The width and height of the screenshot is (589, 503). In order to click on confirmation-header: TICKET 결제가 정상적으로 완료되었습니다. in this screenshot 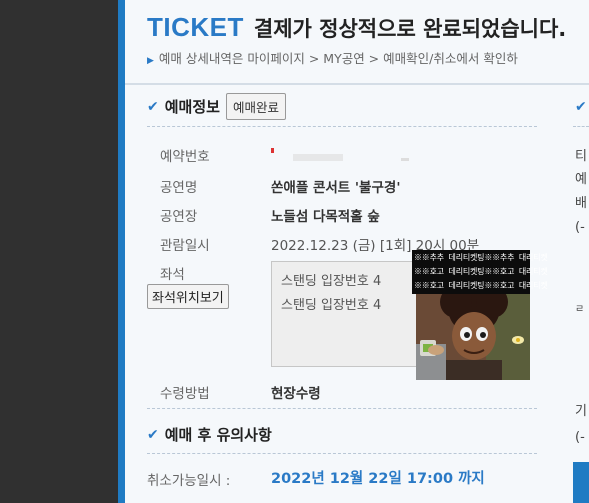, I will do `click(356, 27)`.